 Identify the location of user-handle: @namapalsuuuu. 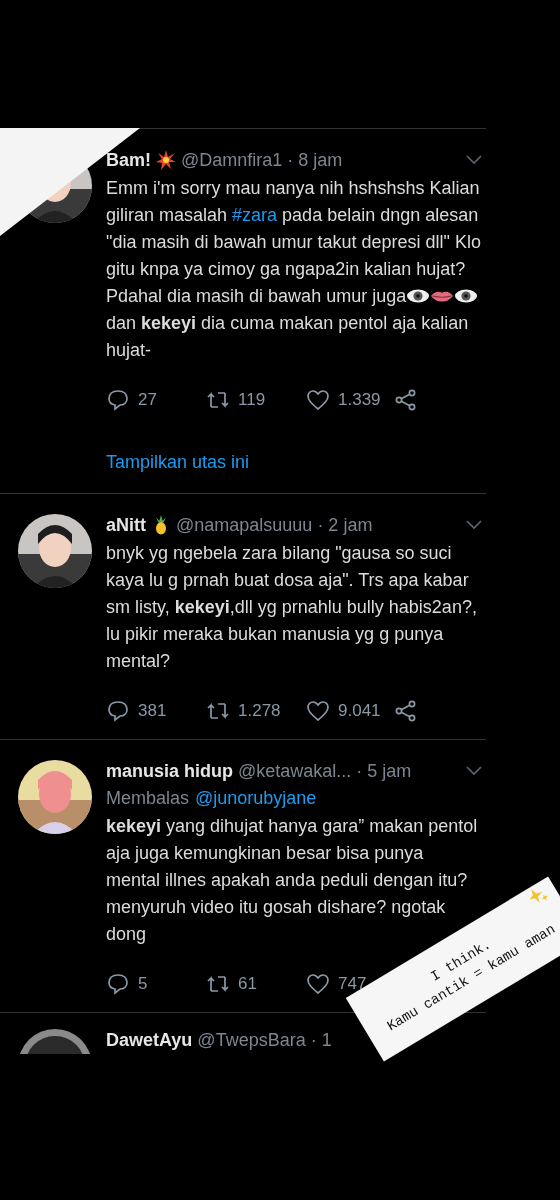
(244, 525).